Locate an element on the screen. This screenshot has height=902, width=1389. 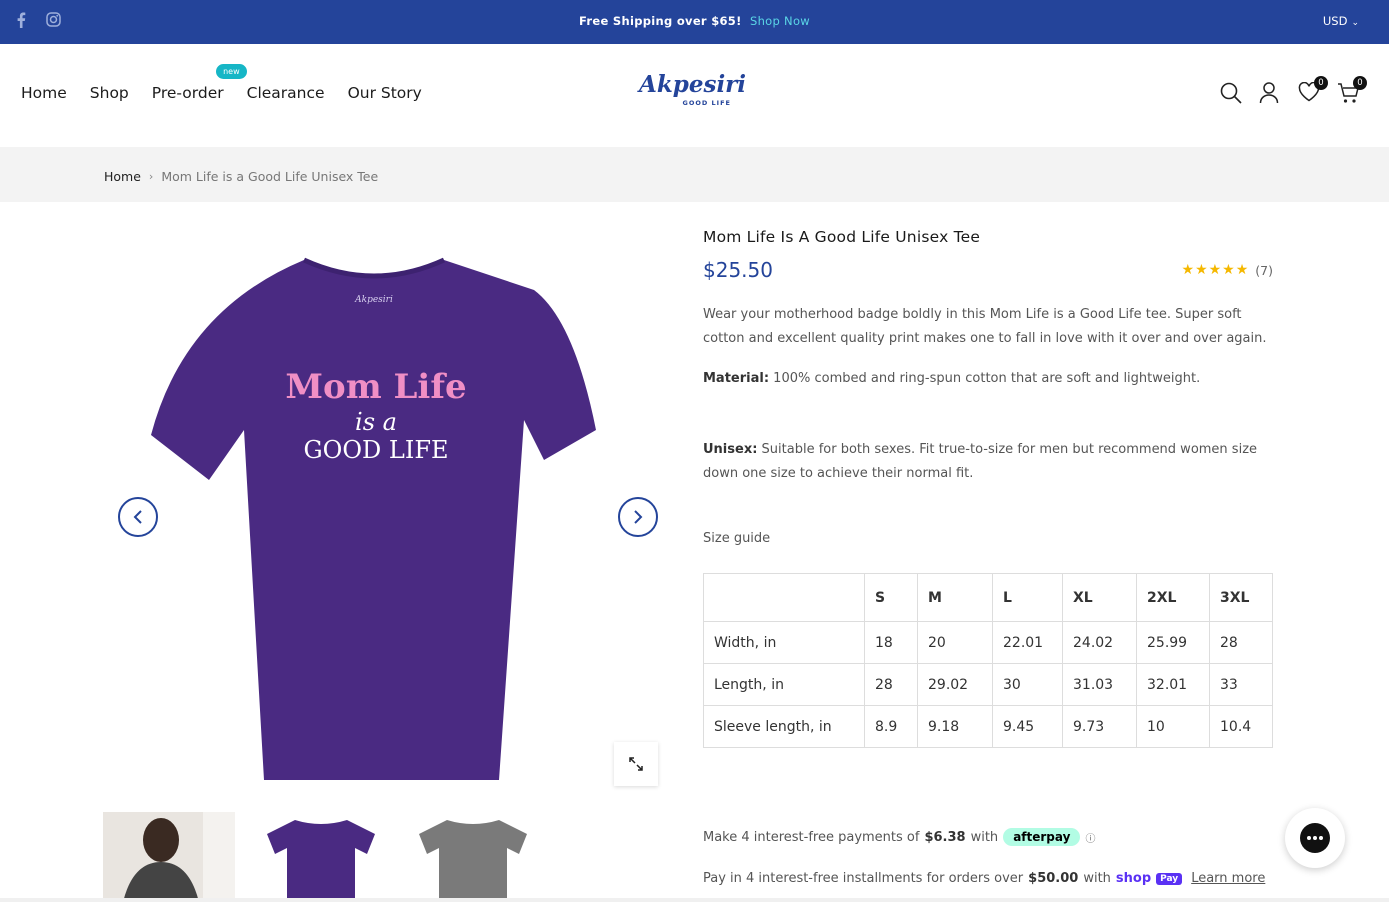
breadcrumb-current: Mom Life is a Good Life Unisex Tee is located at coordinates (270, 176).